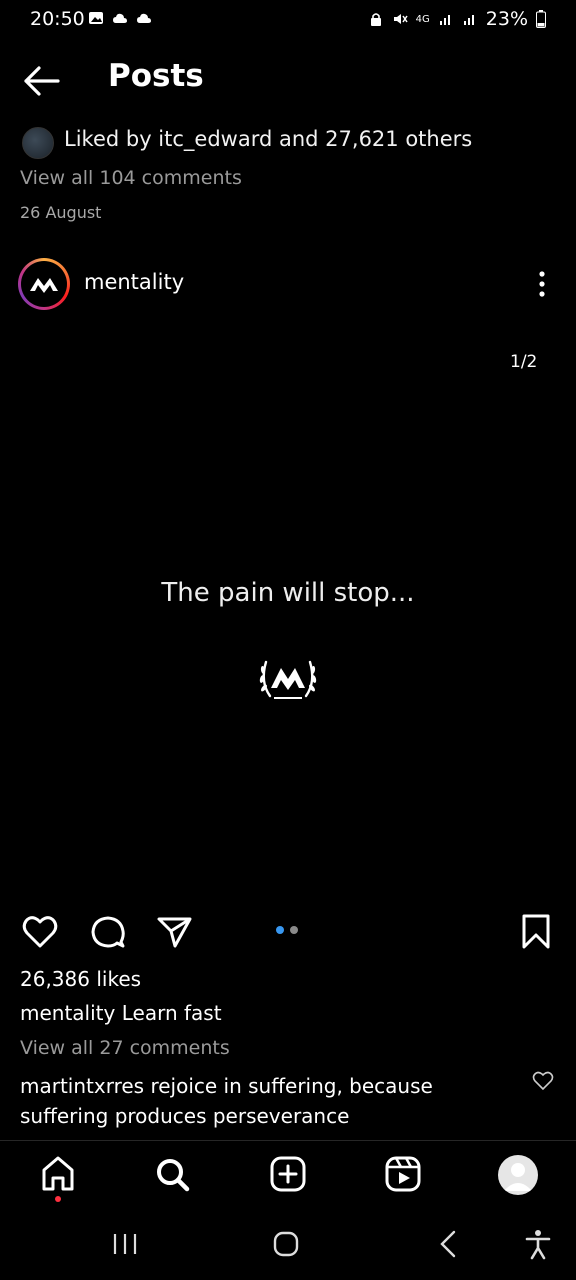 The height and width of the screenshot is (1280, 576). I want to click on battery-icon, so click(541, 19).